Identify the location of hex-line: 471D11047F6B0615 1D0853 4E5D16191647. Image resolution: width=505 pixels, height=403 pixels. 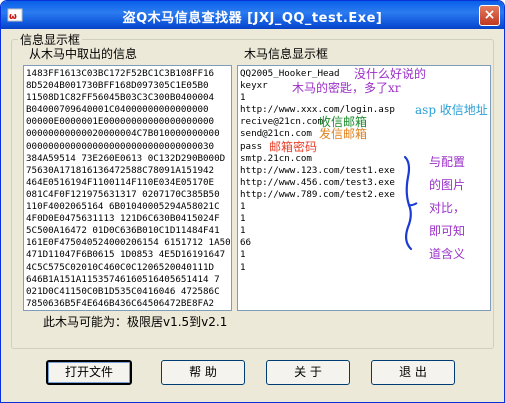
(126, 255).